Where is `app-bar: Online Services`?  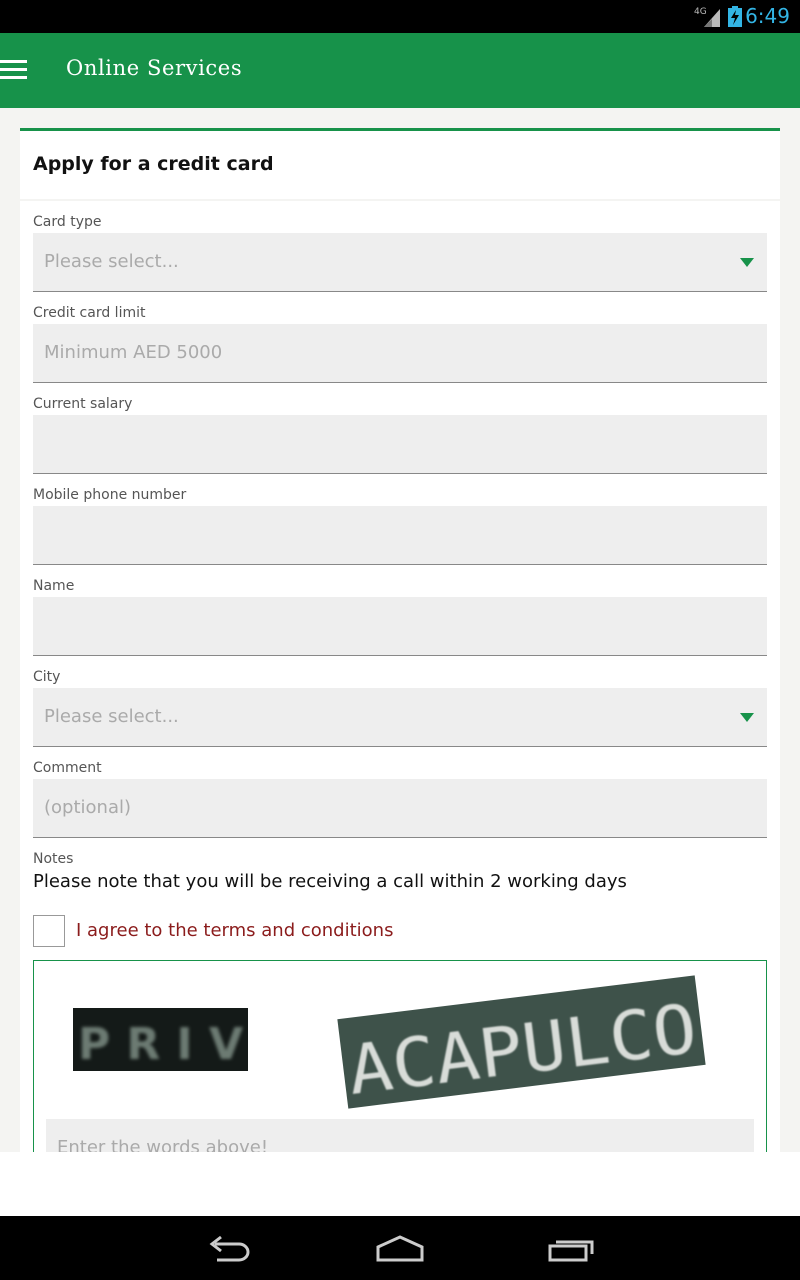
app-bar: Online Services is located at coordinates (400, 70).